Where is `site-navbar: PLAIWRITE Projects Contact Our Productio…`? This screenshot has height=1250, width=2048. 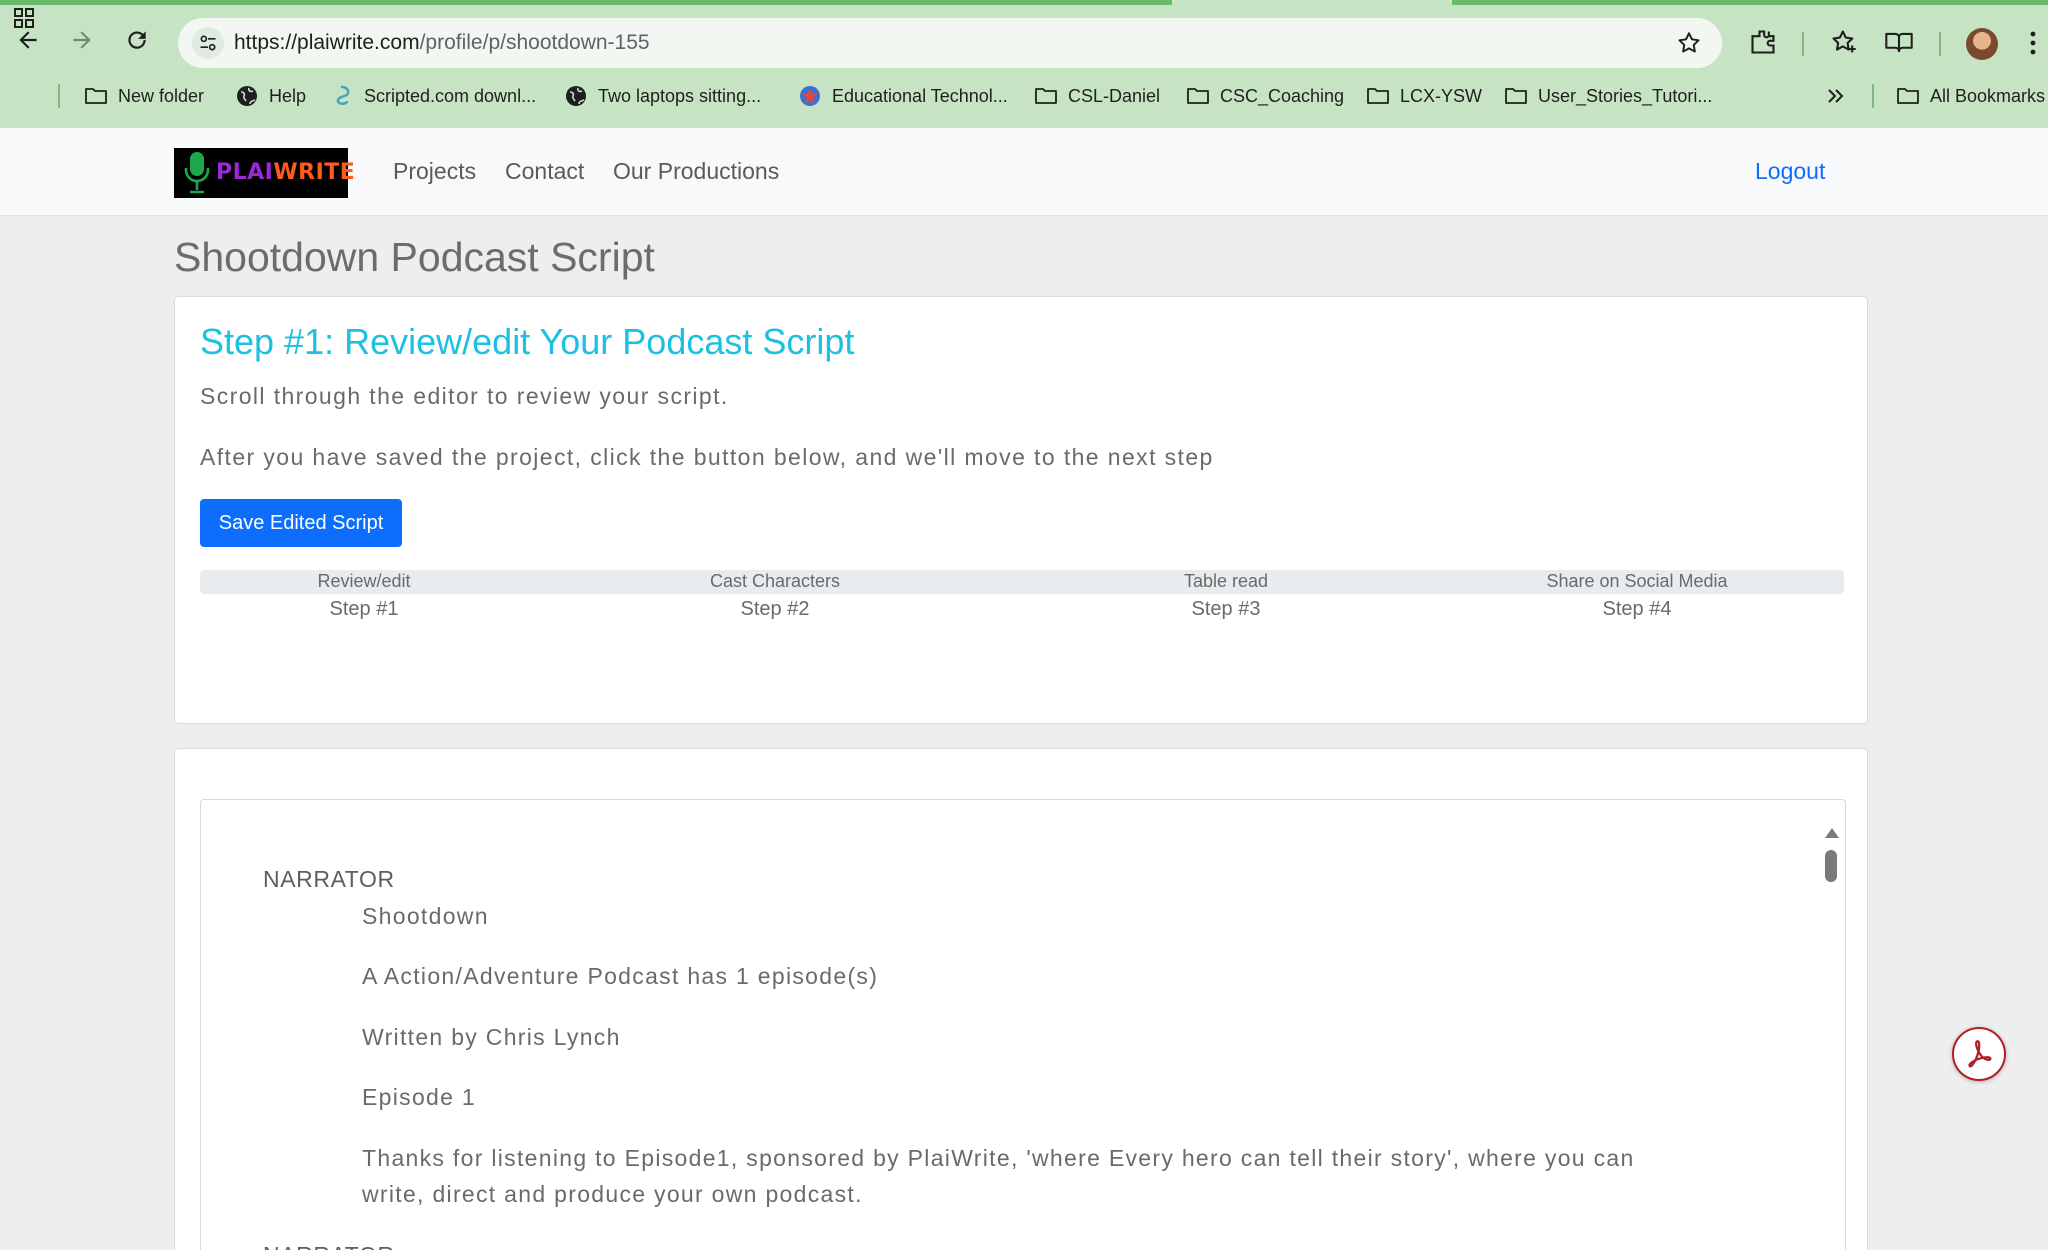
site-navbar: PLAIWRITE Projects Contact Our Productio… is located at coordinates (1024, 172).